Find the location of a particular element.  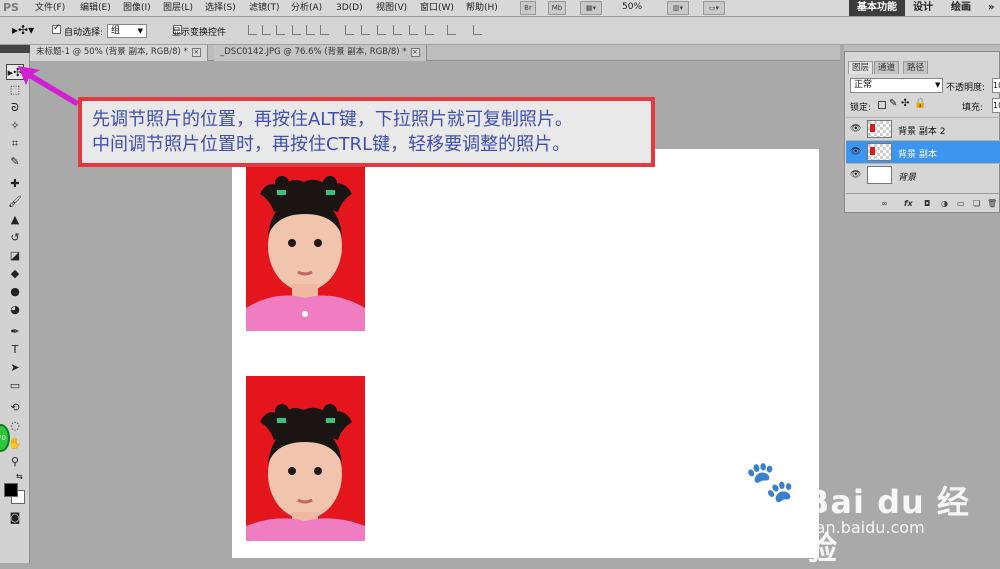

distribute-top-icon is located at coordinates (349, 30).